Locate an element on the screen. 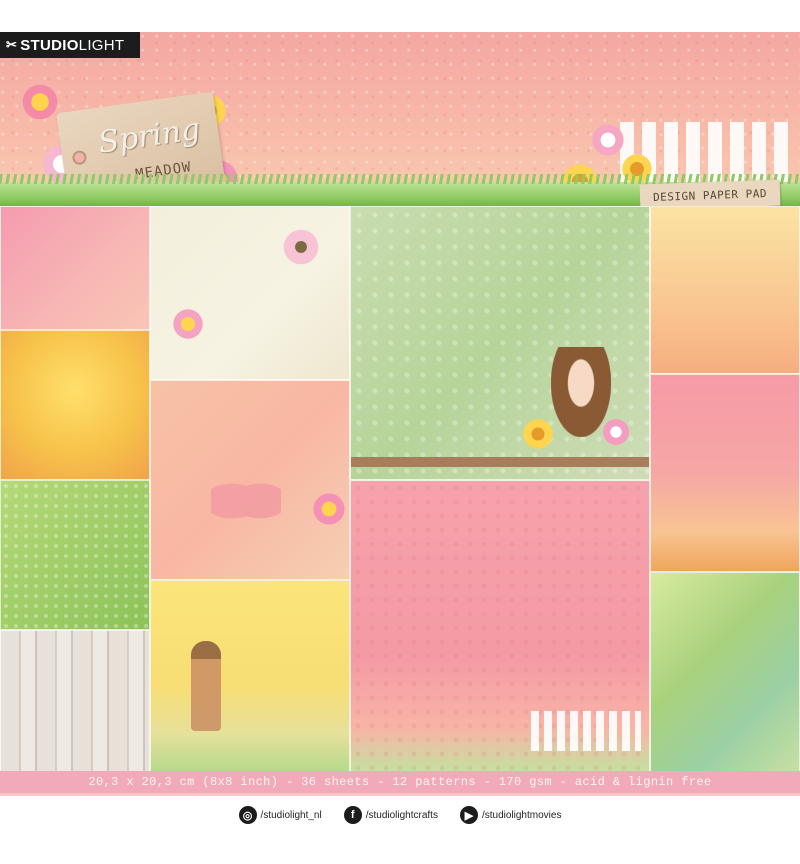  girl-portrait is located at coordinates (581, 392).